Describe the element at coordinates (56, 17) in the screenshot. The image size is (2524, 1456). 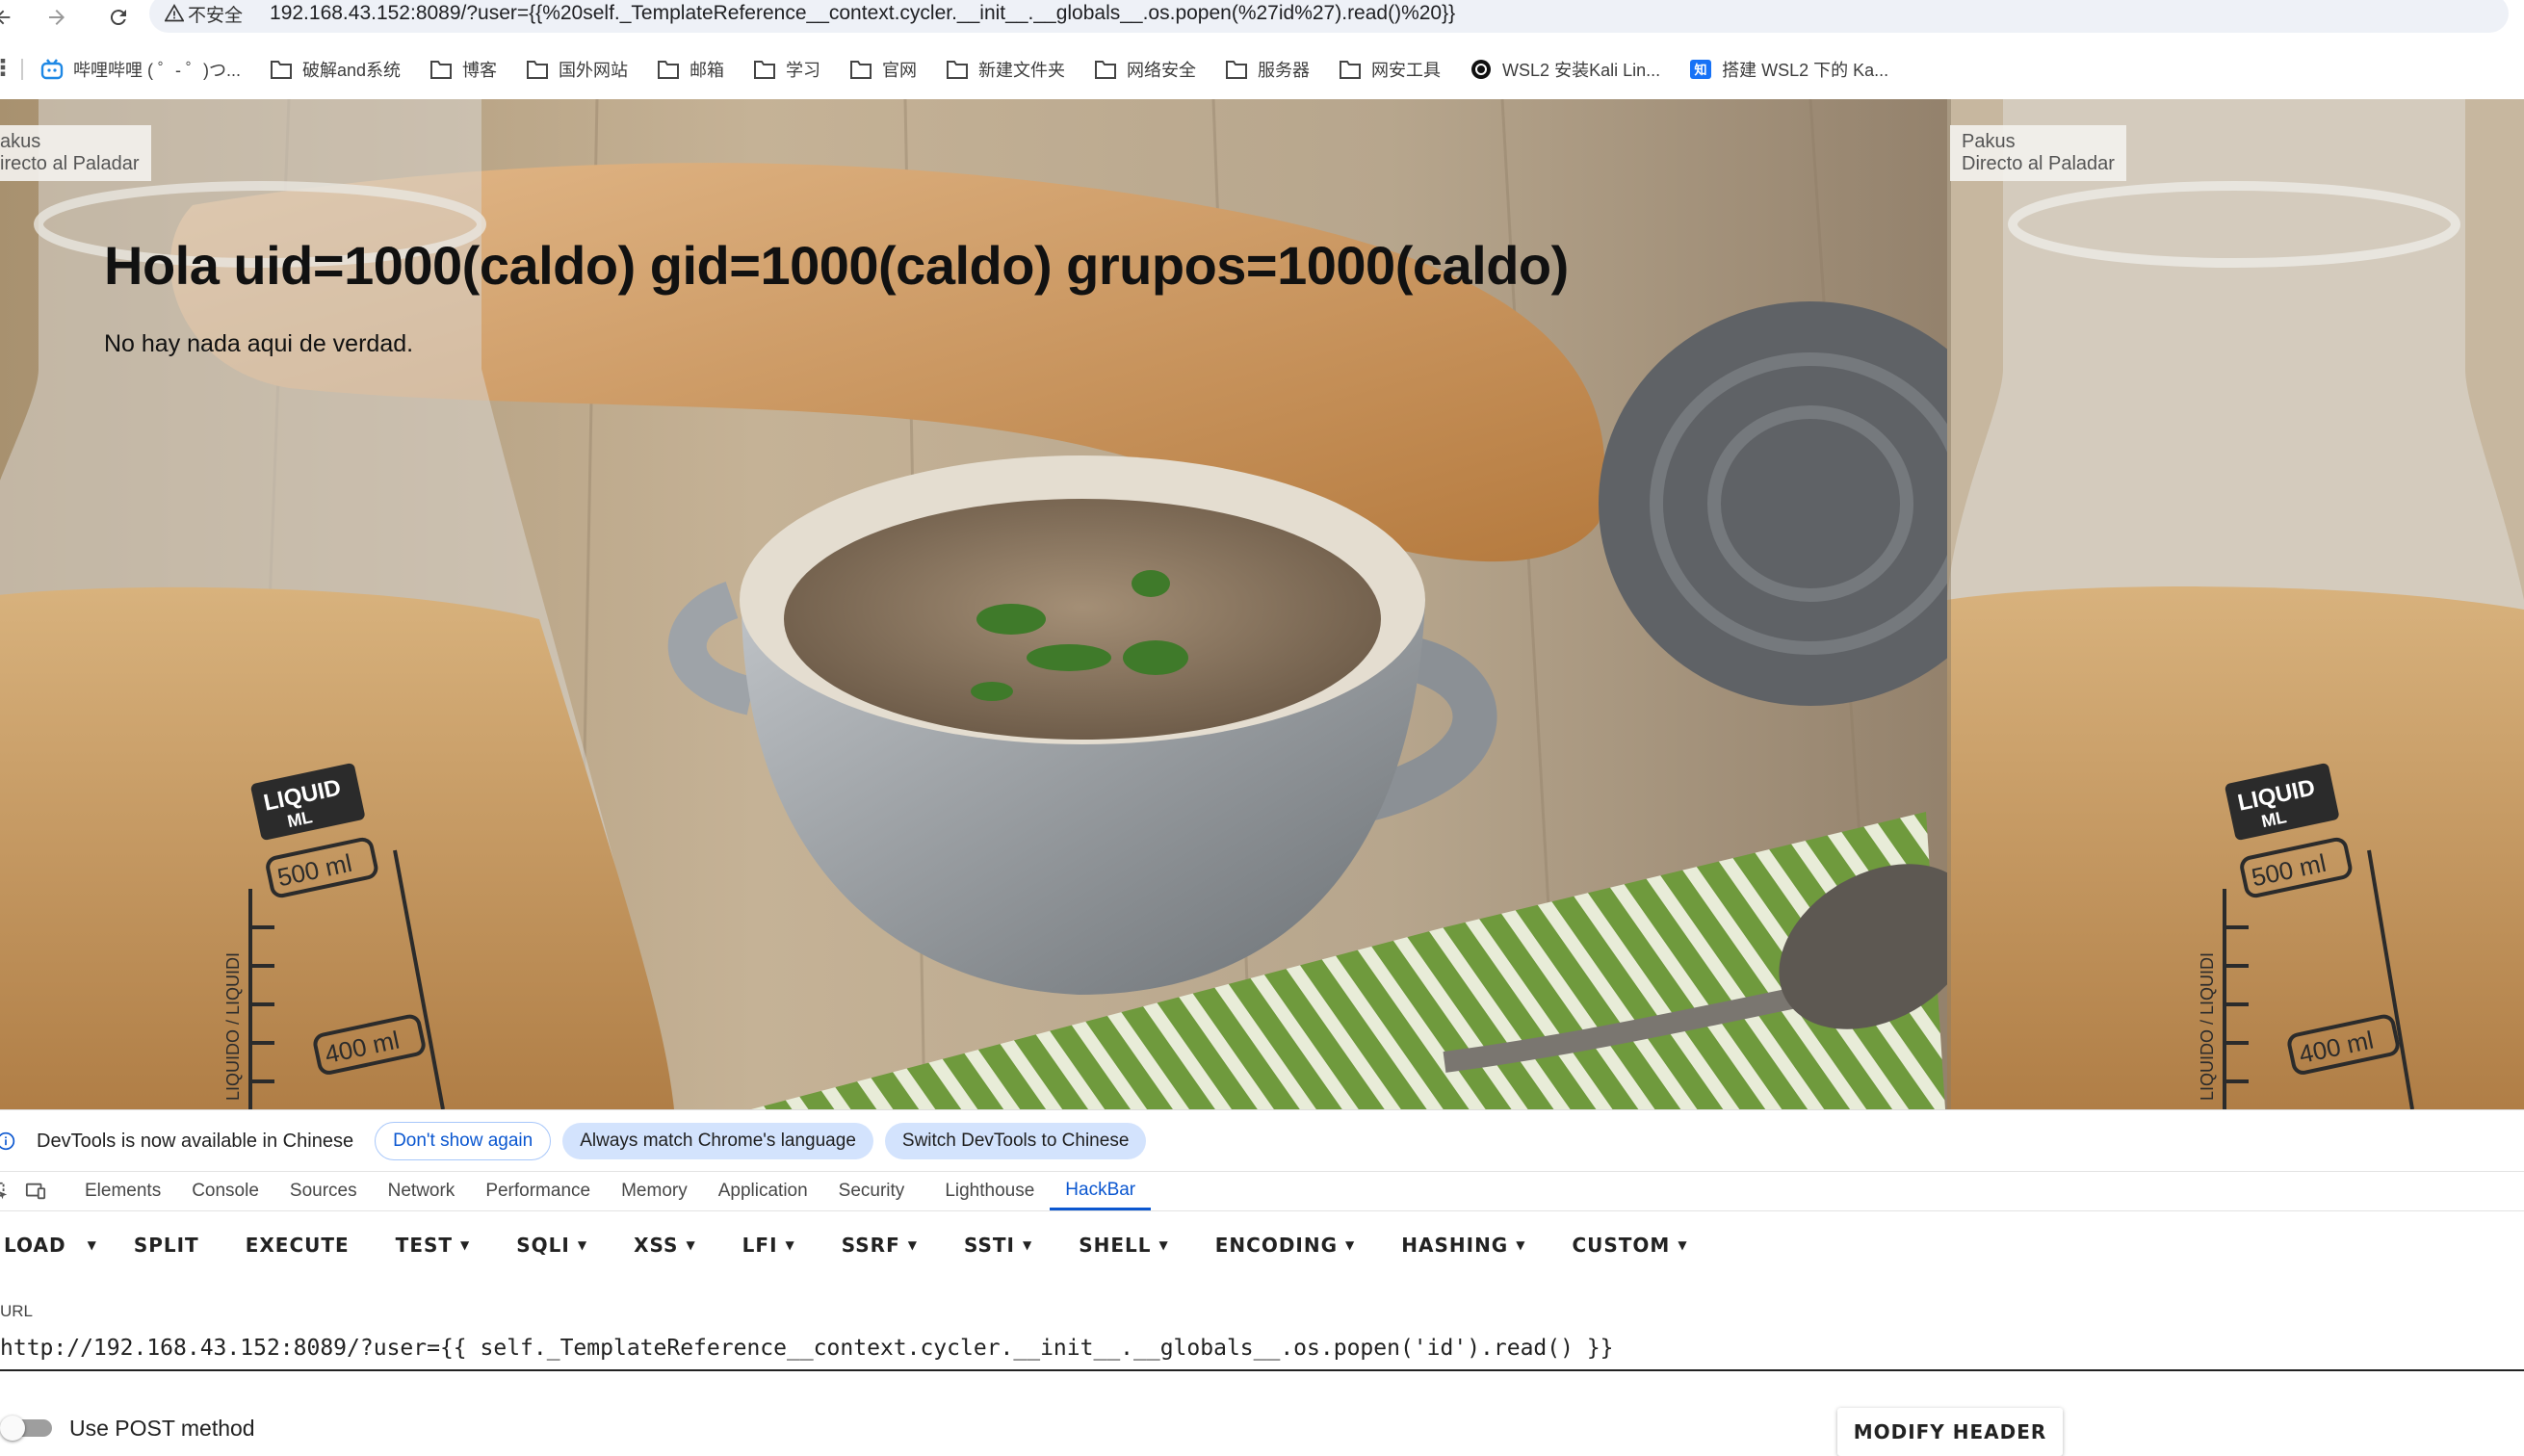
I see `forward-button` at that location.